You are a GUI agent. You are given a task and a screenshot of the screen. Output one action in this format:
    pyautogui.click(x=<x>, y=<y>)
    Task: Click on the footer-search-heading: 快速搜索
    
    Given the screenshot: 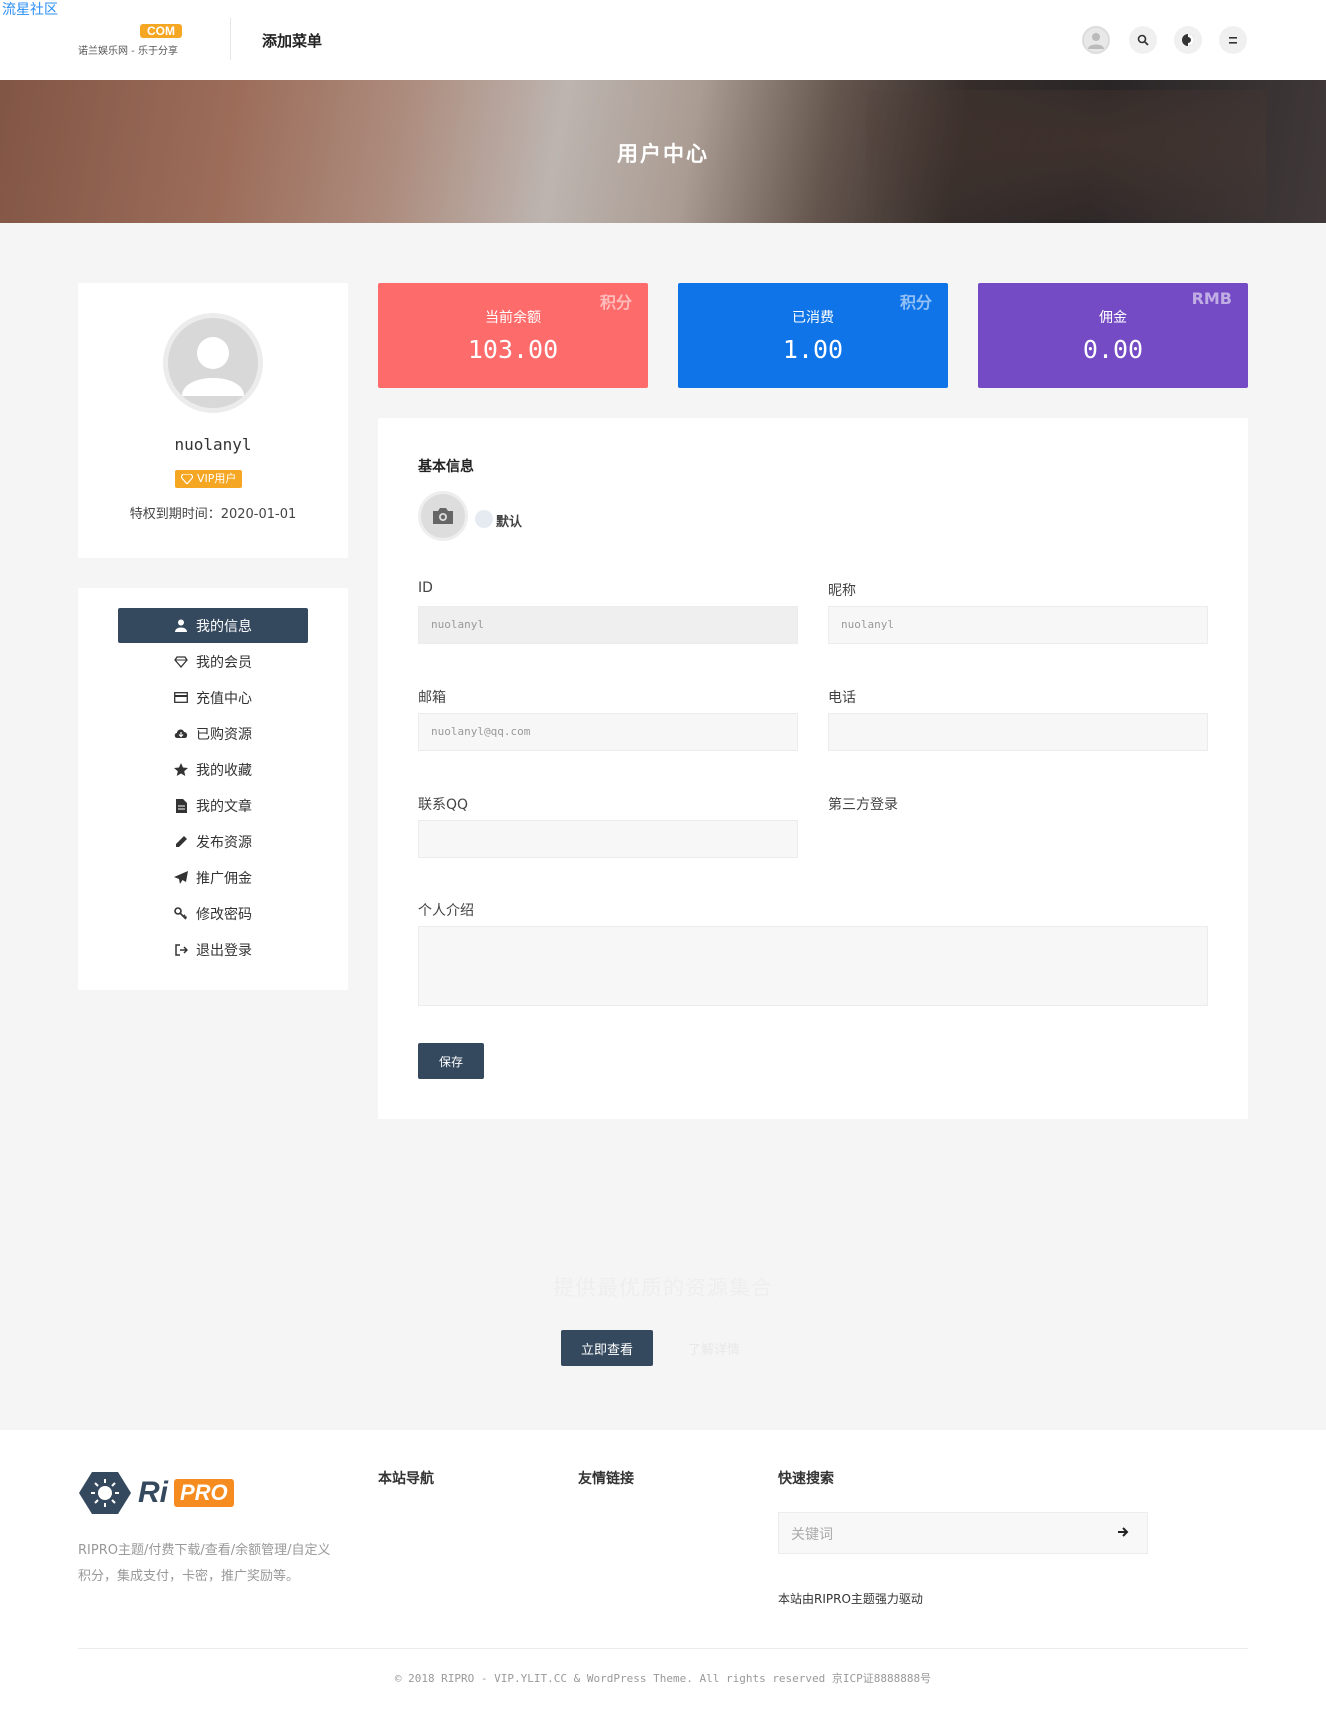 What is the action you would take?
    pyautogui.click(x=806, y=1479)
    